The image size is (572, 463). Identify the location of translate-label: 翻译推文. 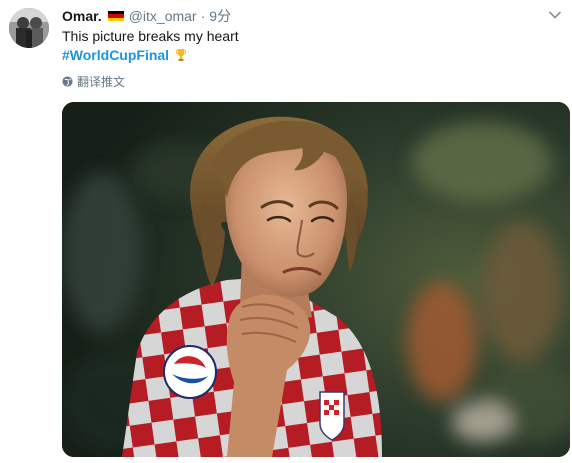
(101, 82).